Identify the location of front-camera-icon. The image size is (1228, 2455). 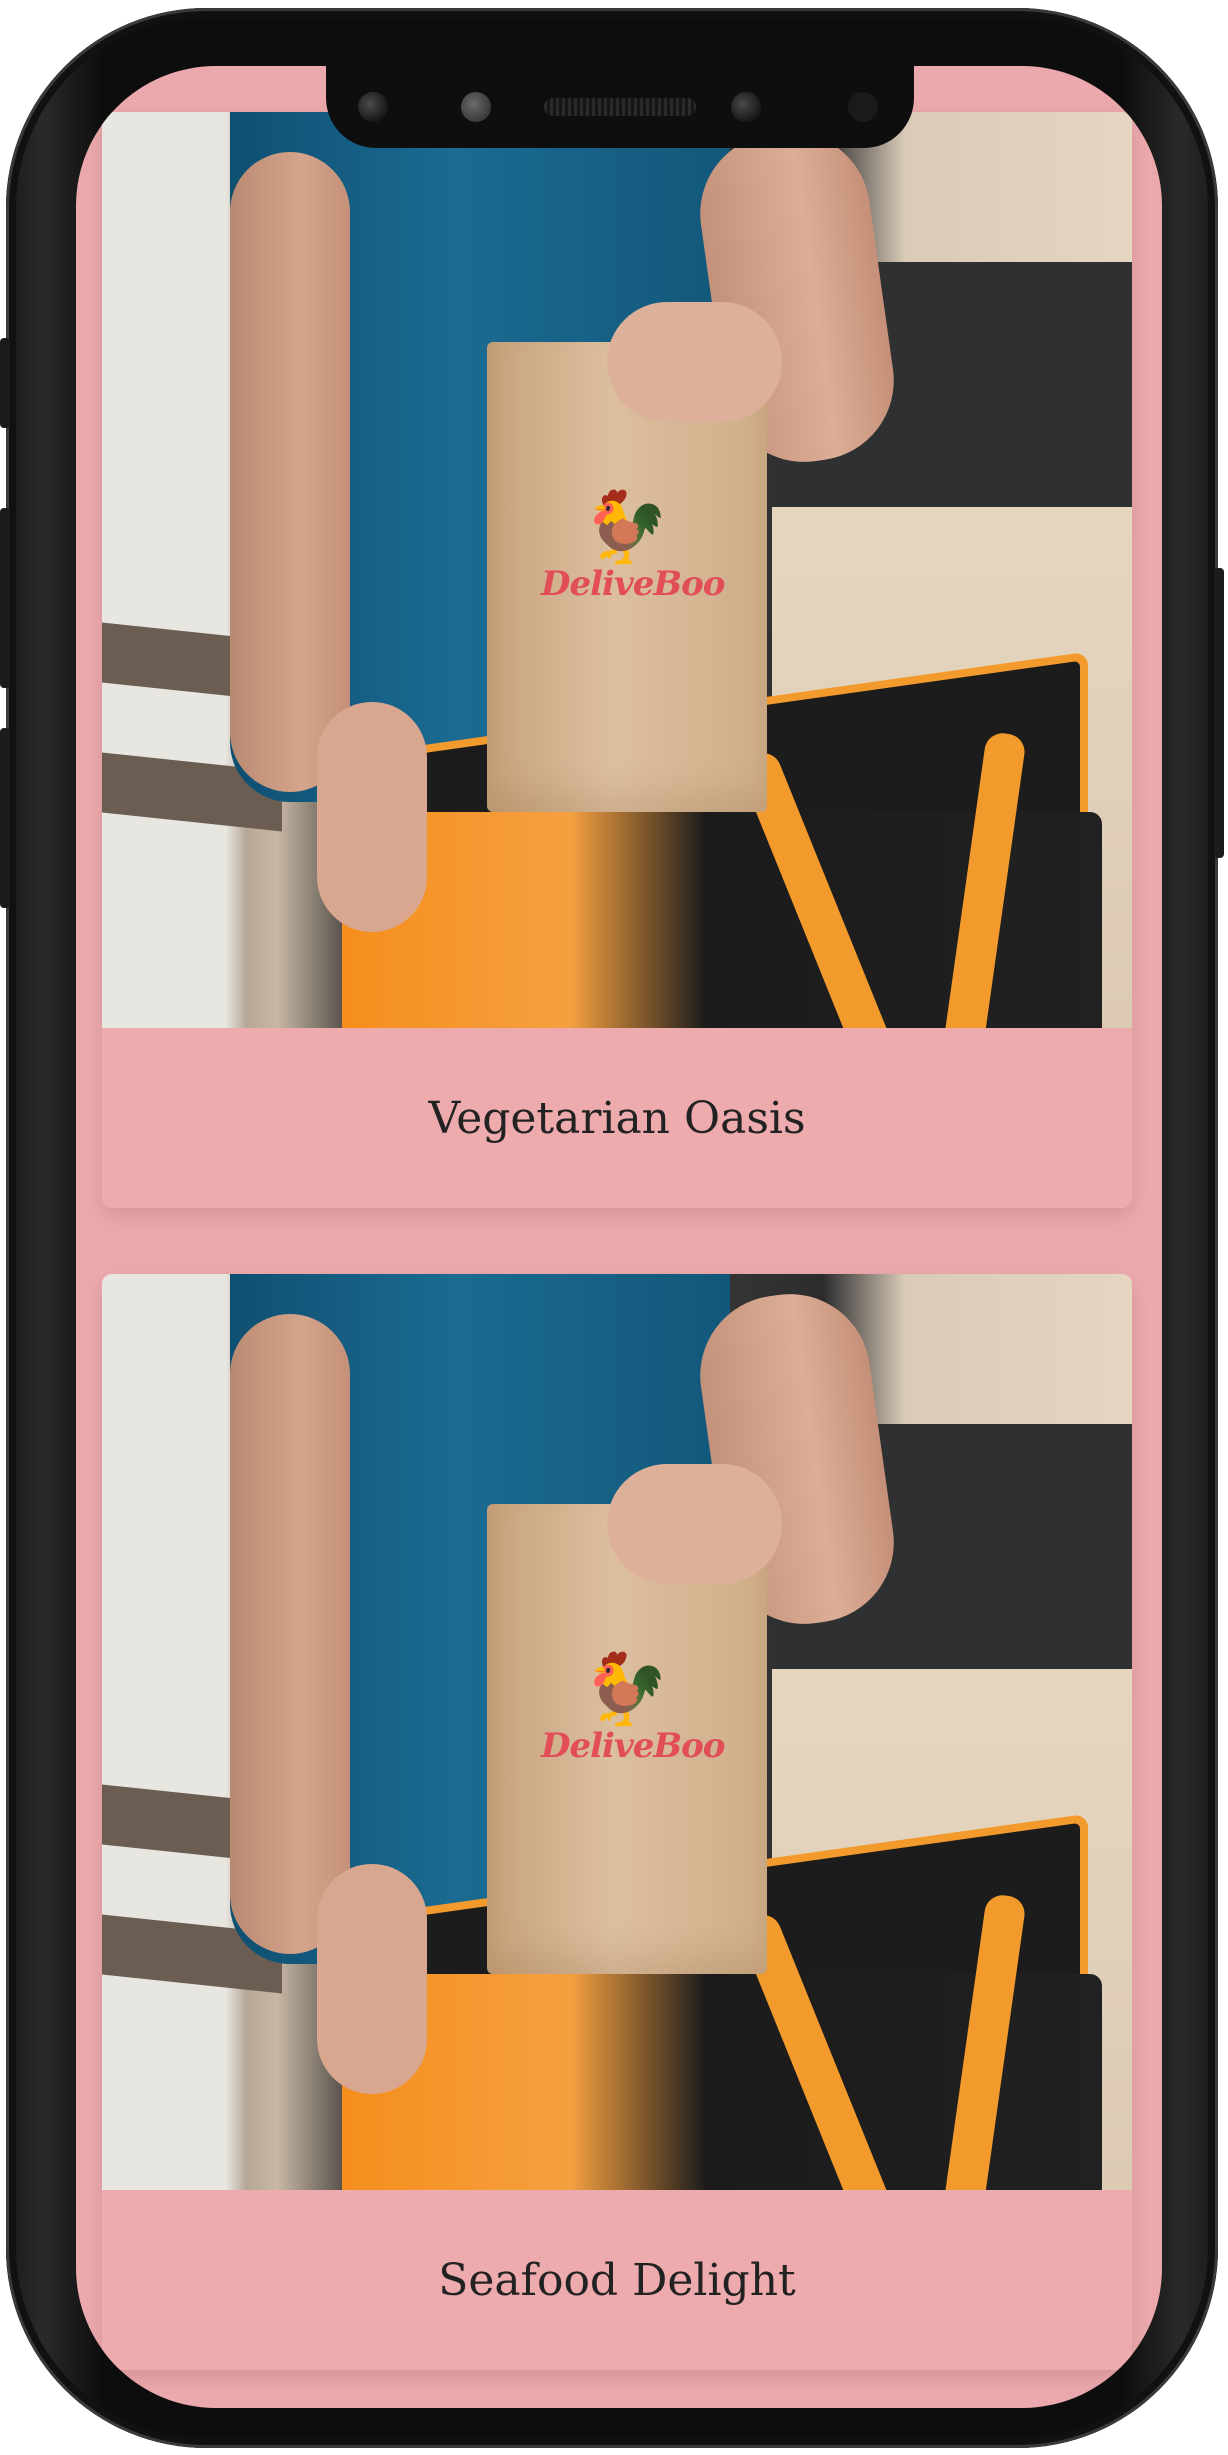
(373, 107).